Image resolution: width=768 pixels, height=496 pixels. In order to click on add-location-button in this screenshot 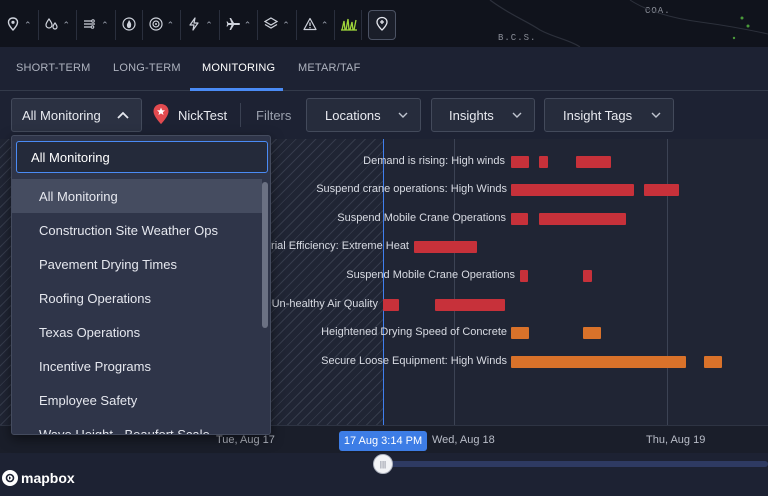, I will do `click(382, 25)`.